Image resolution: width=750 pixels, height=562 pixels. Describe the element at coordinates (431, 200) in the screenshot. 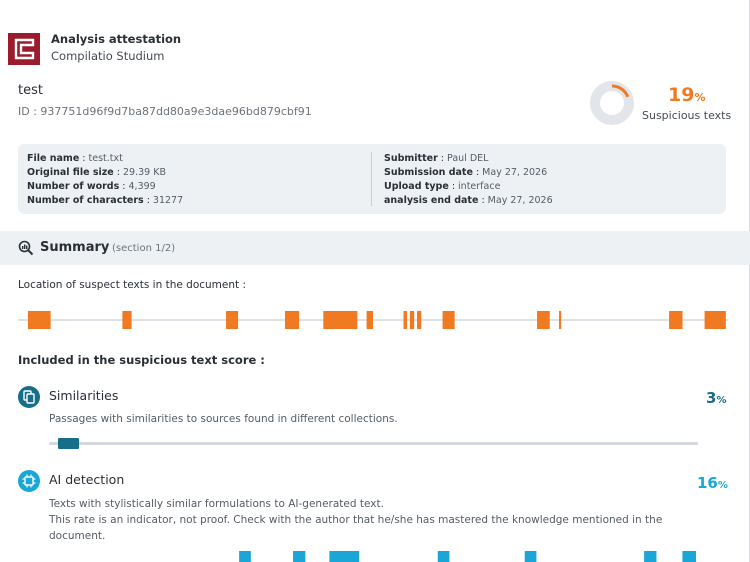

I see `info-label: analysis end date` at that location.